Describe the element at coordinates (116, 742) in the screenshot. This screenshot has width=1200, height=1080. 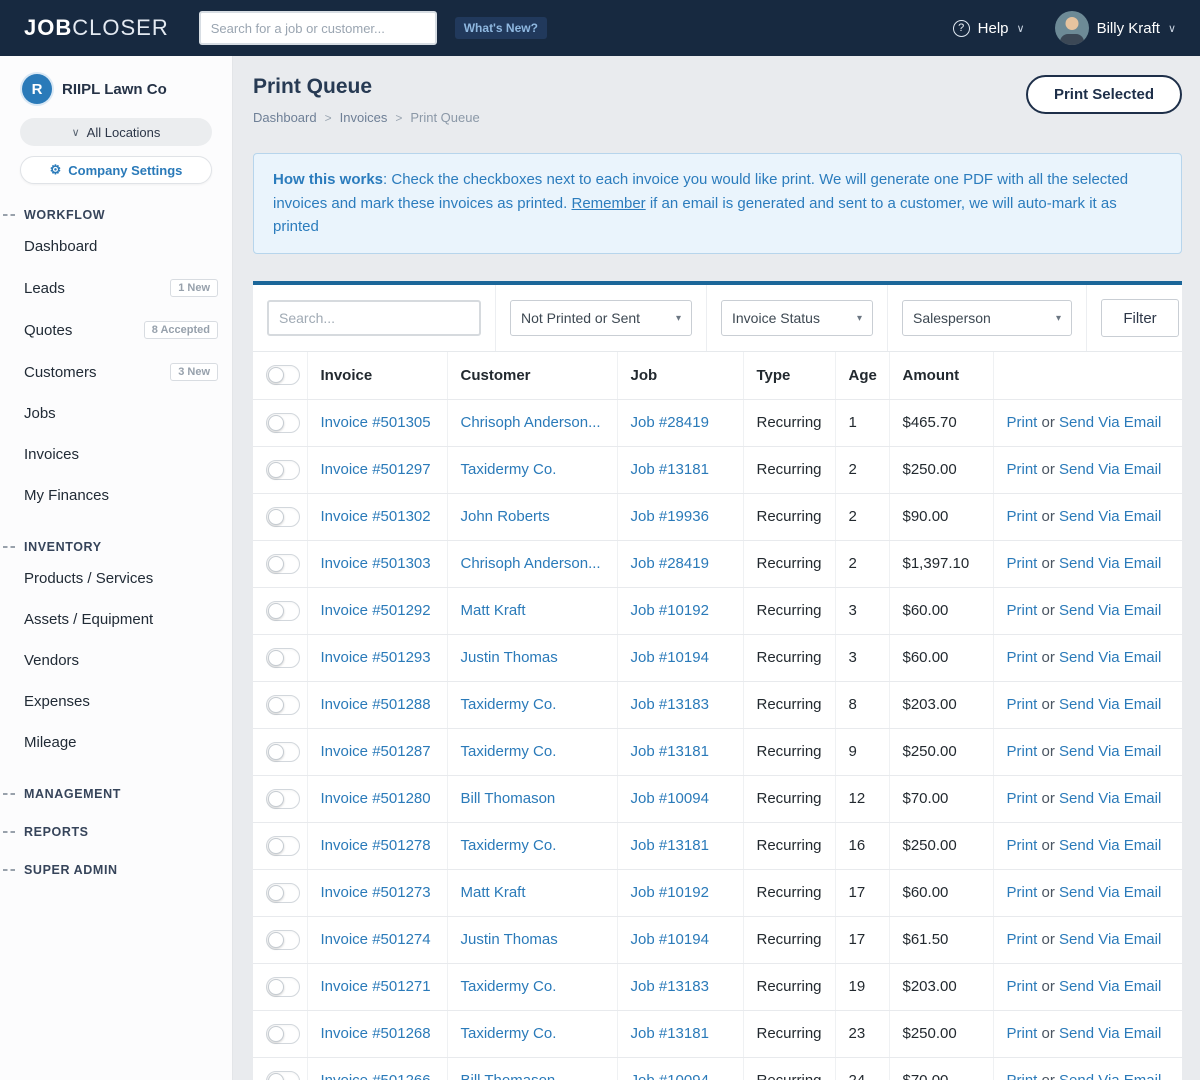
I see `sidebar-item-mileage: Mileage` at that location.